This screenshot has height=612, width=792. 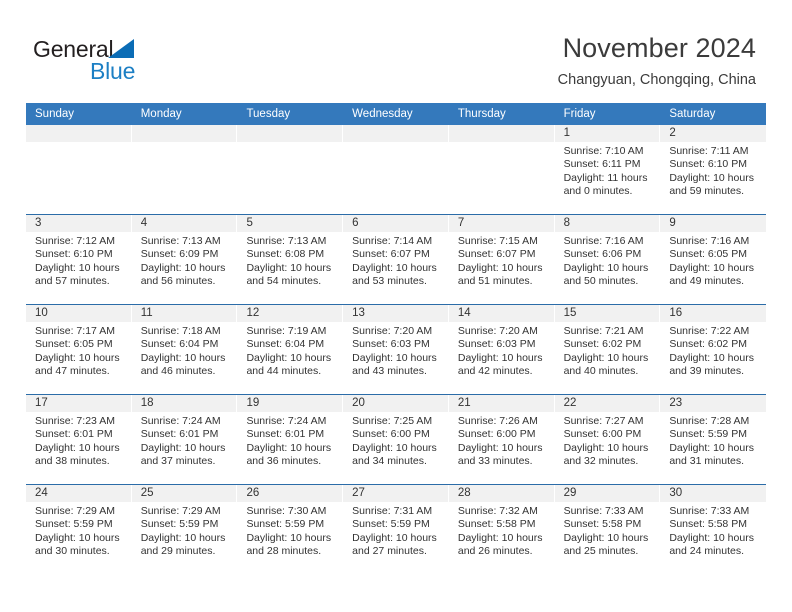 What do you see at coordinates (389, 371) in the screenshot?
I see `daylight-text-line2: and 43 minutes.` at bounding box center [389, 371].